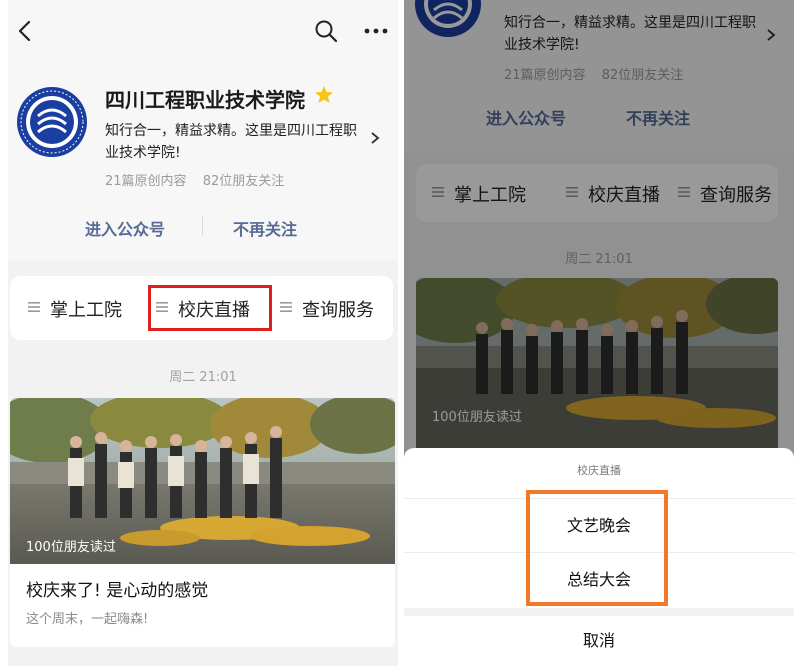 This screenshot has width=800, height=666. What do you see at coordinates (26, 31) in the screenshot?
I see `back-icon` at bounding box center [26, 31].